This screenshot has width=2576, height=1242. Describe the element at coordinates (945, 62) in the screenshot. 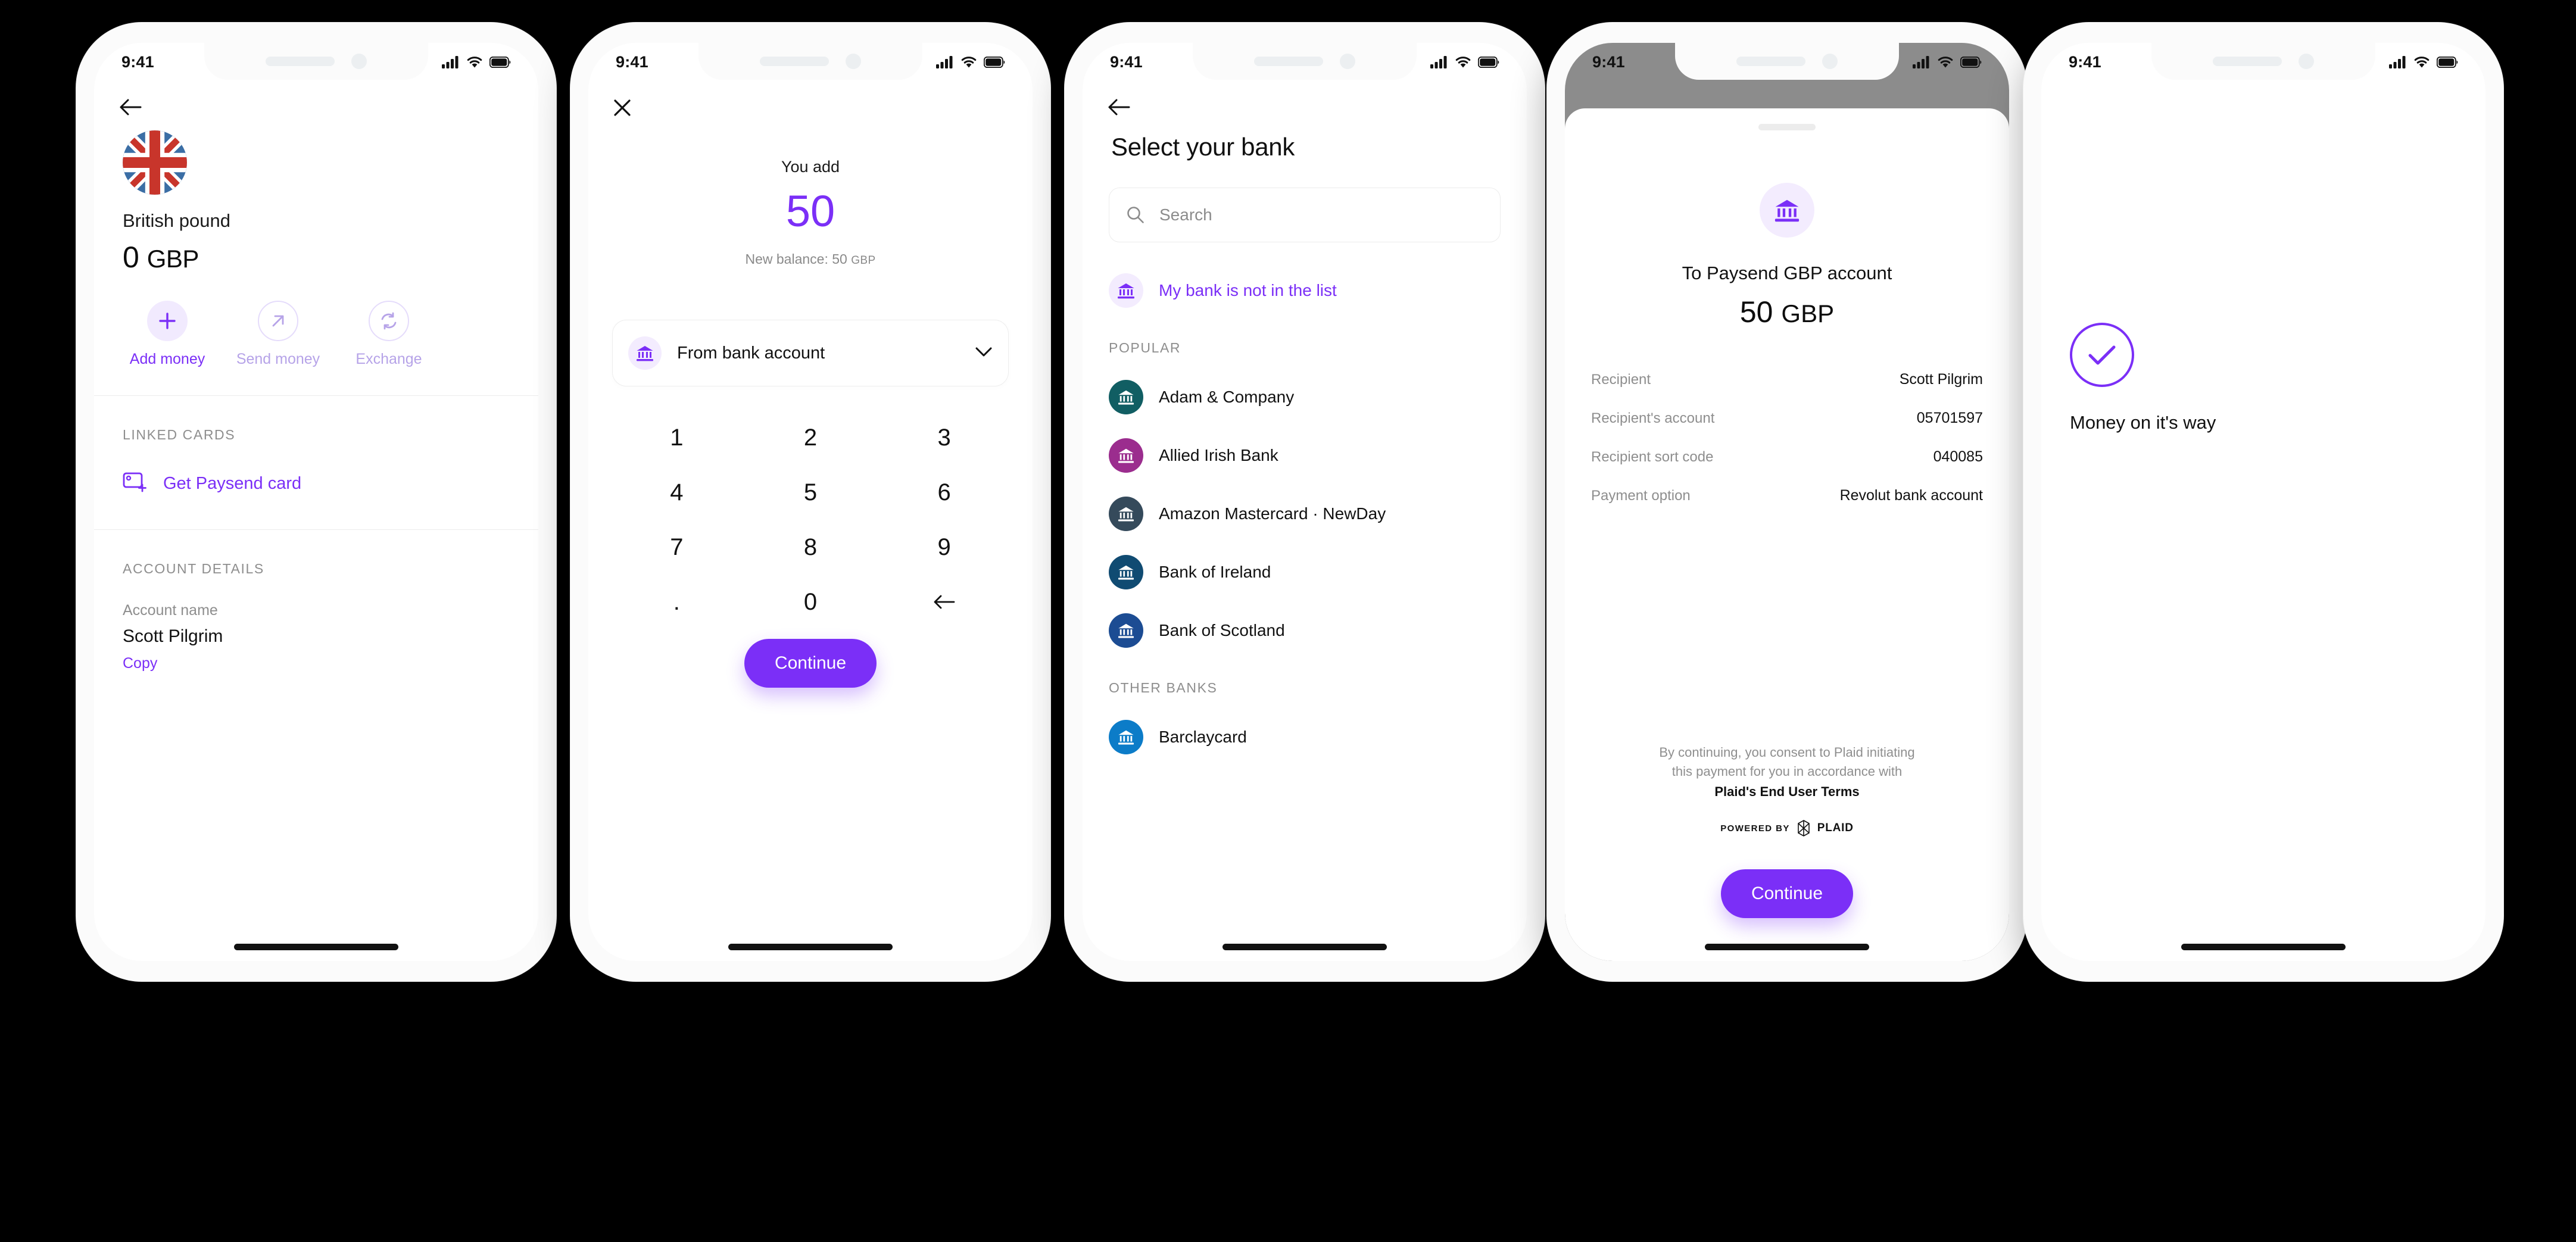

I see `cellular-signal-icon` at that location.